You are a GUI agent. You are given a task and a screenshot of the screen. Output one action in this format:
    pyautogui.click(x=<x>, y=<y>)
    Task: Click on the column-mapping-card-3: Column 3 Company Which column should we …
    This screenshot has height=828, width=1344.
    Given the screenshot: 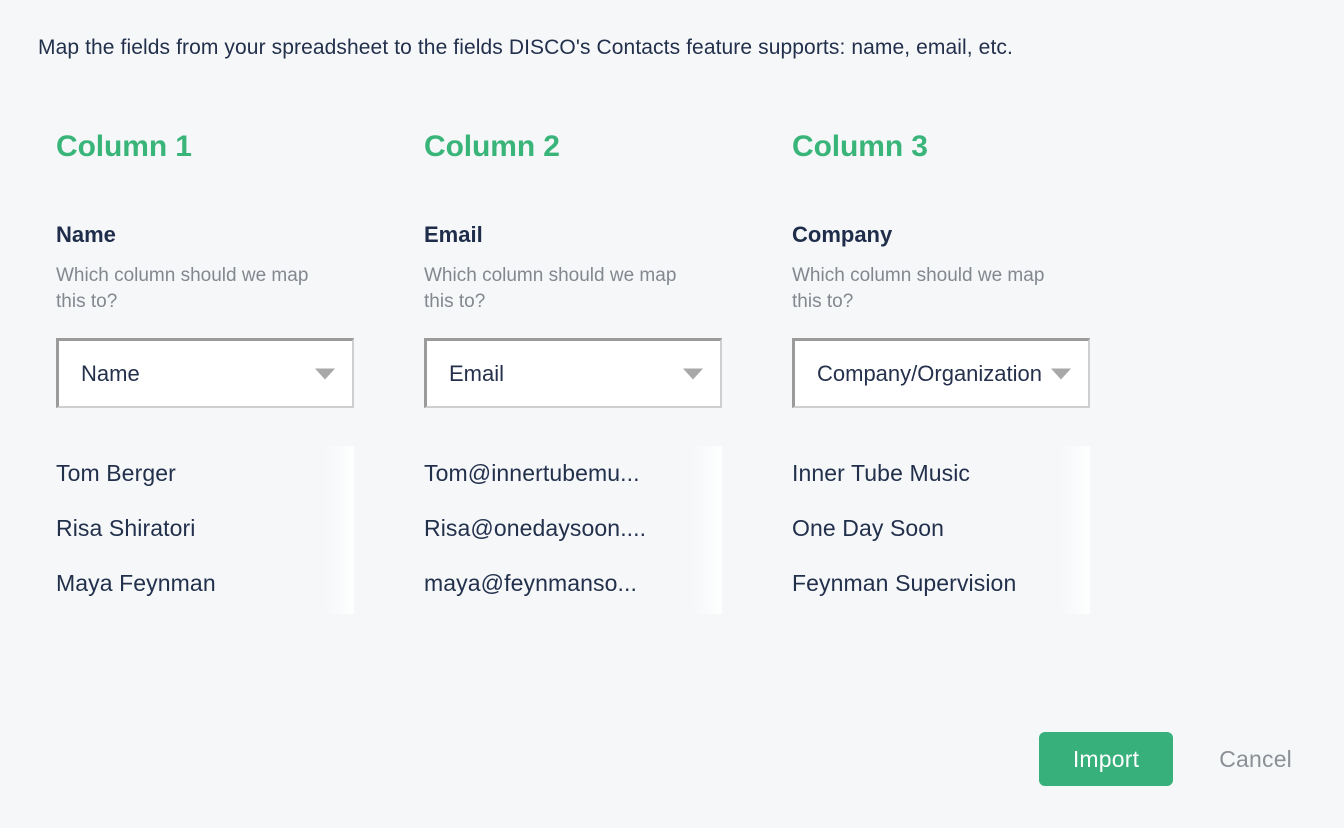 What is the action you would take?
    pyautogui.click(x=941, y=371)
    